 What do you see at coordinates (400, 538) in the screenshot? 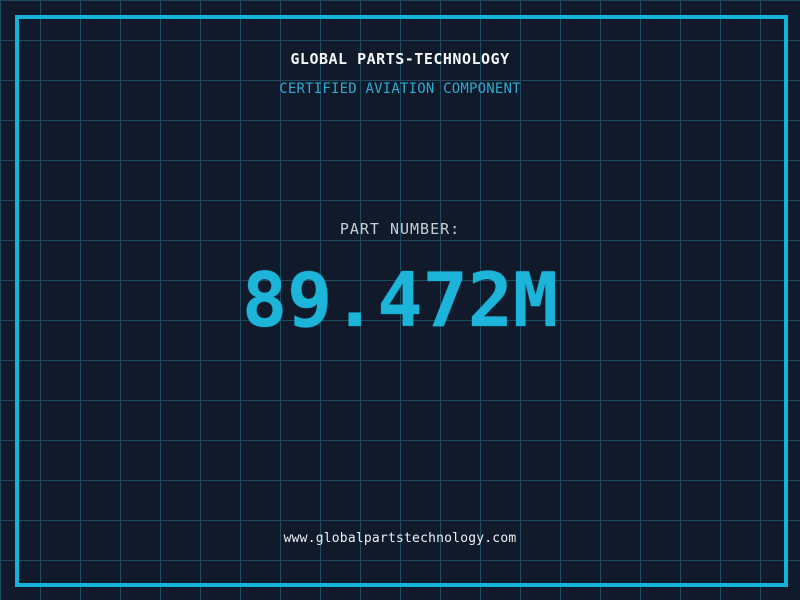
I see `website-url: www.globalpartstechnology.com` at bounding box center [400, 538].